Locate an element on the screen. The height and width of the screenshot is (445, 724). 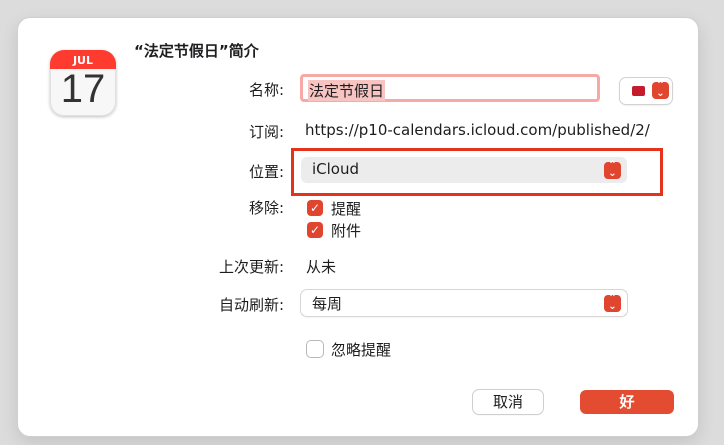
subscription-label: 订阅: is located at coordinates (266, 132).